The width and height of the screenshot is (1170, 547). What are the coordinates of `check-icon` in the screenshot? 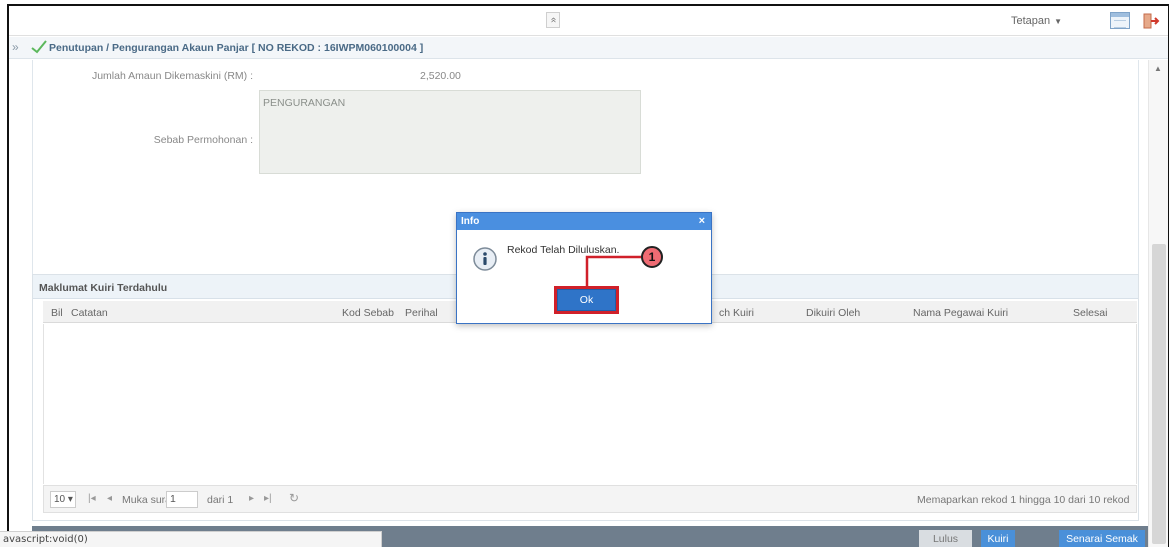 It's located at (39, 47).